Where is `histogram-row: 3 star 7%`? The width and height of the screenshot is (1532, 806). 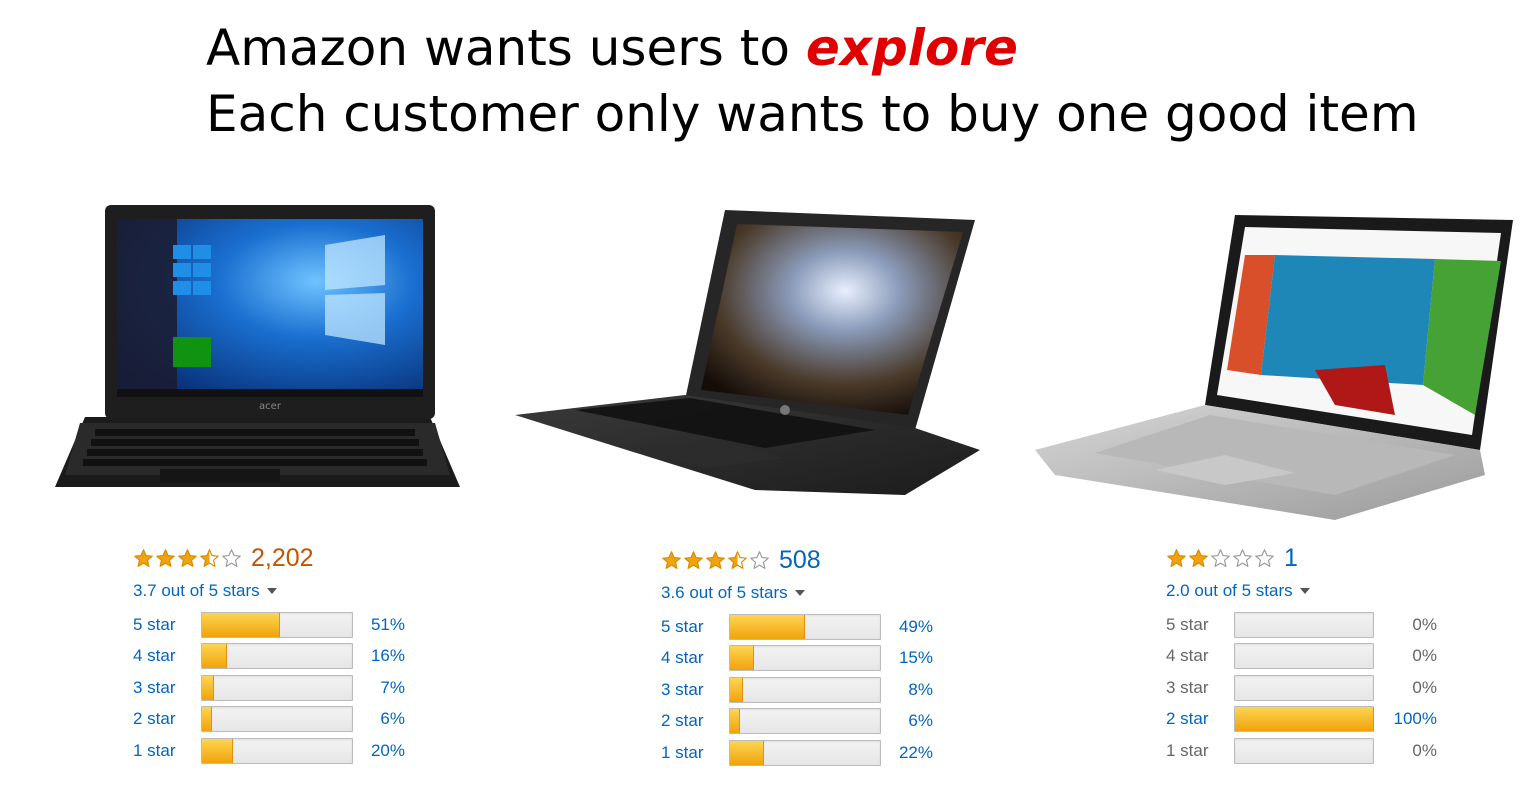
histogram-row: 3 star 7% is located at coordinates (283, 688).